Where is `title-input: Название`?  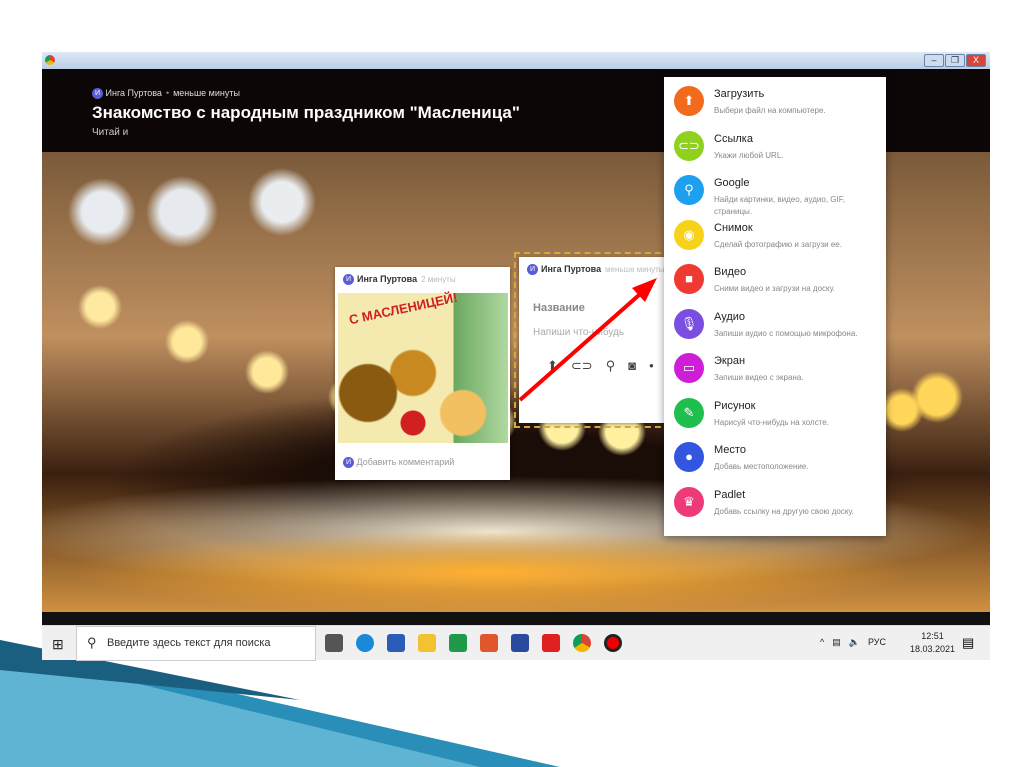 title-input: Название is located at coordinates (559, 308).